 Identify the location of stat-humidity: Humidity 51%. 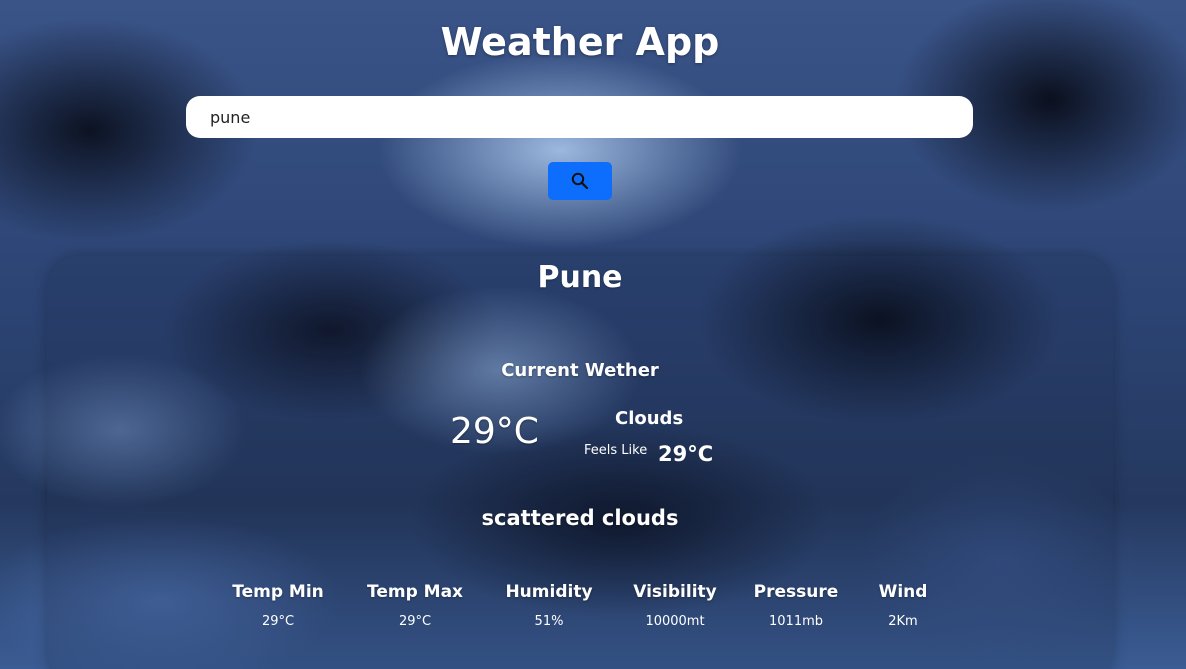
(549, 605).